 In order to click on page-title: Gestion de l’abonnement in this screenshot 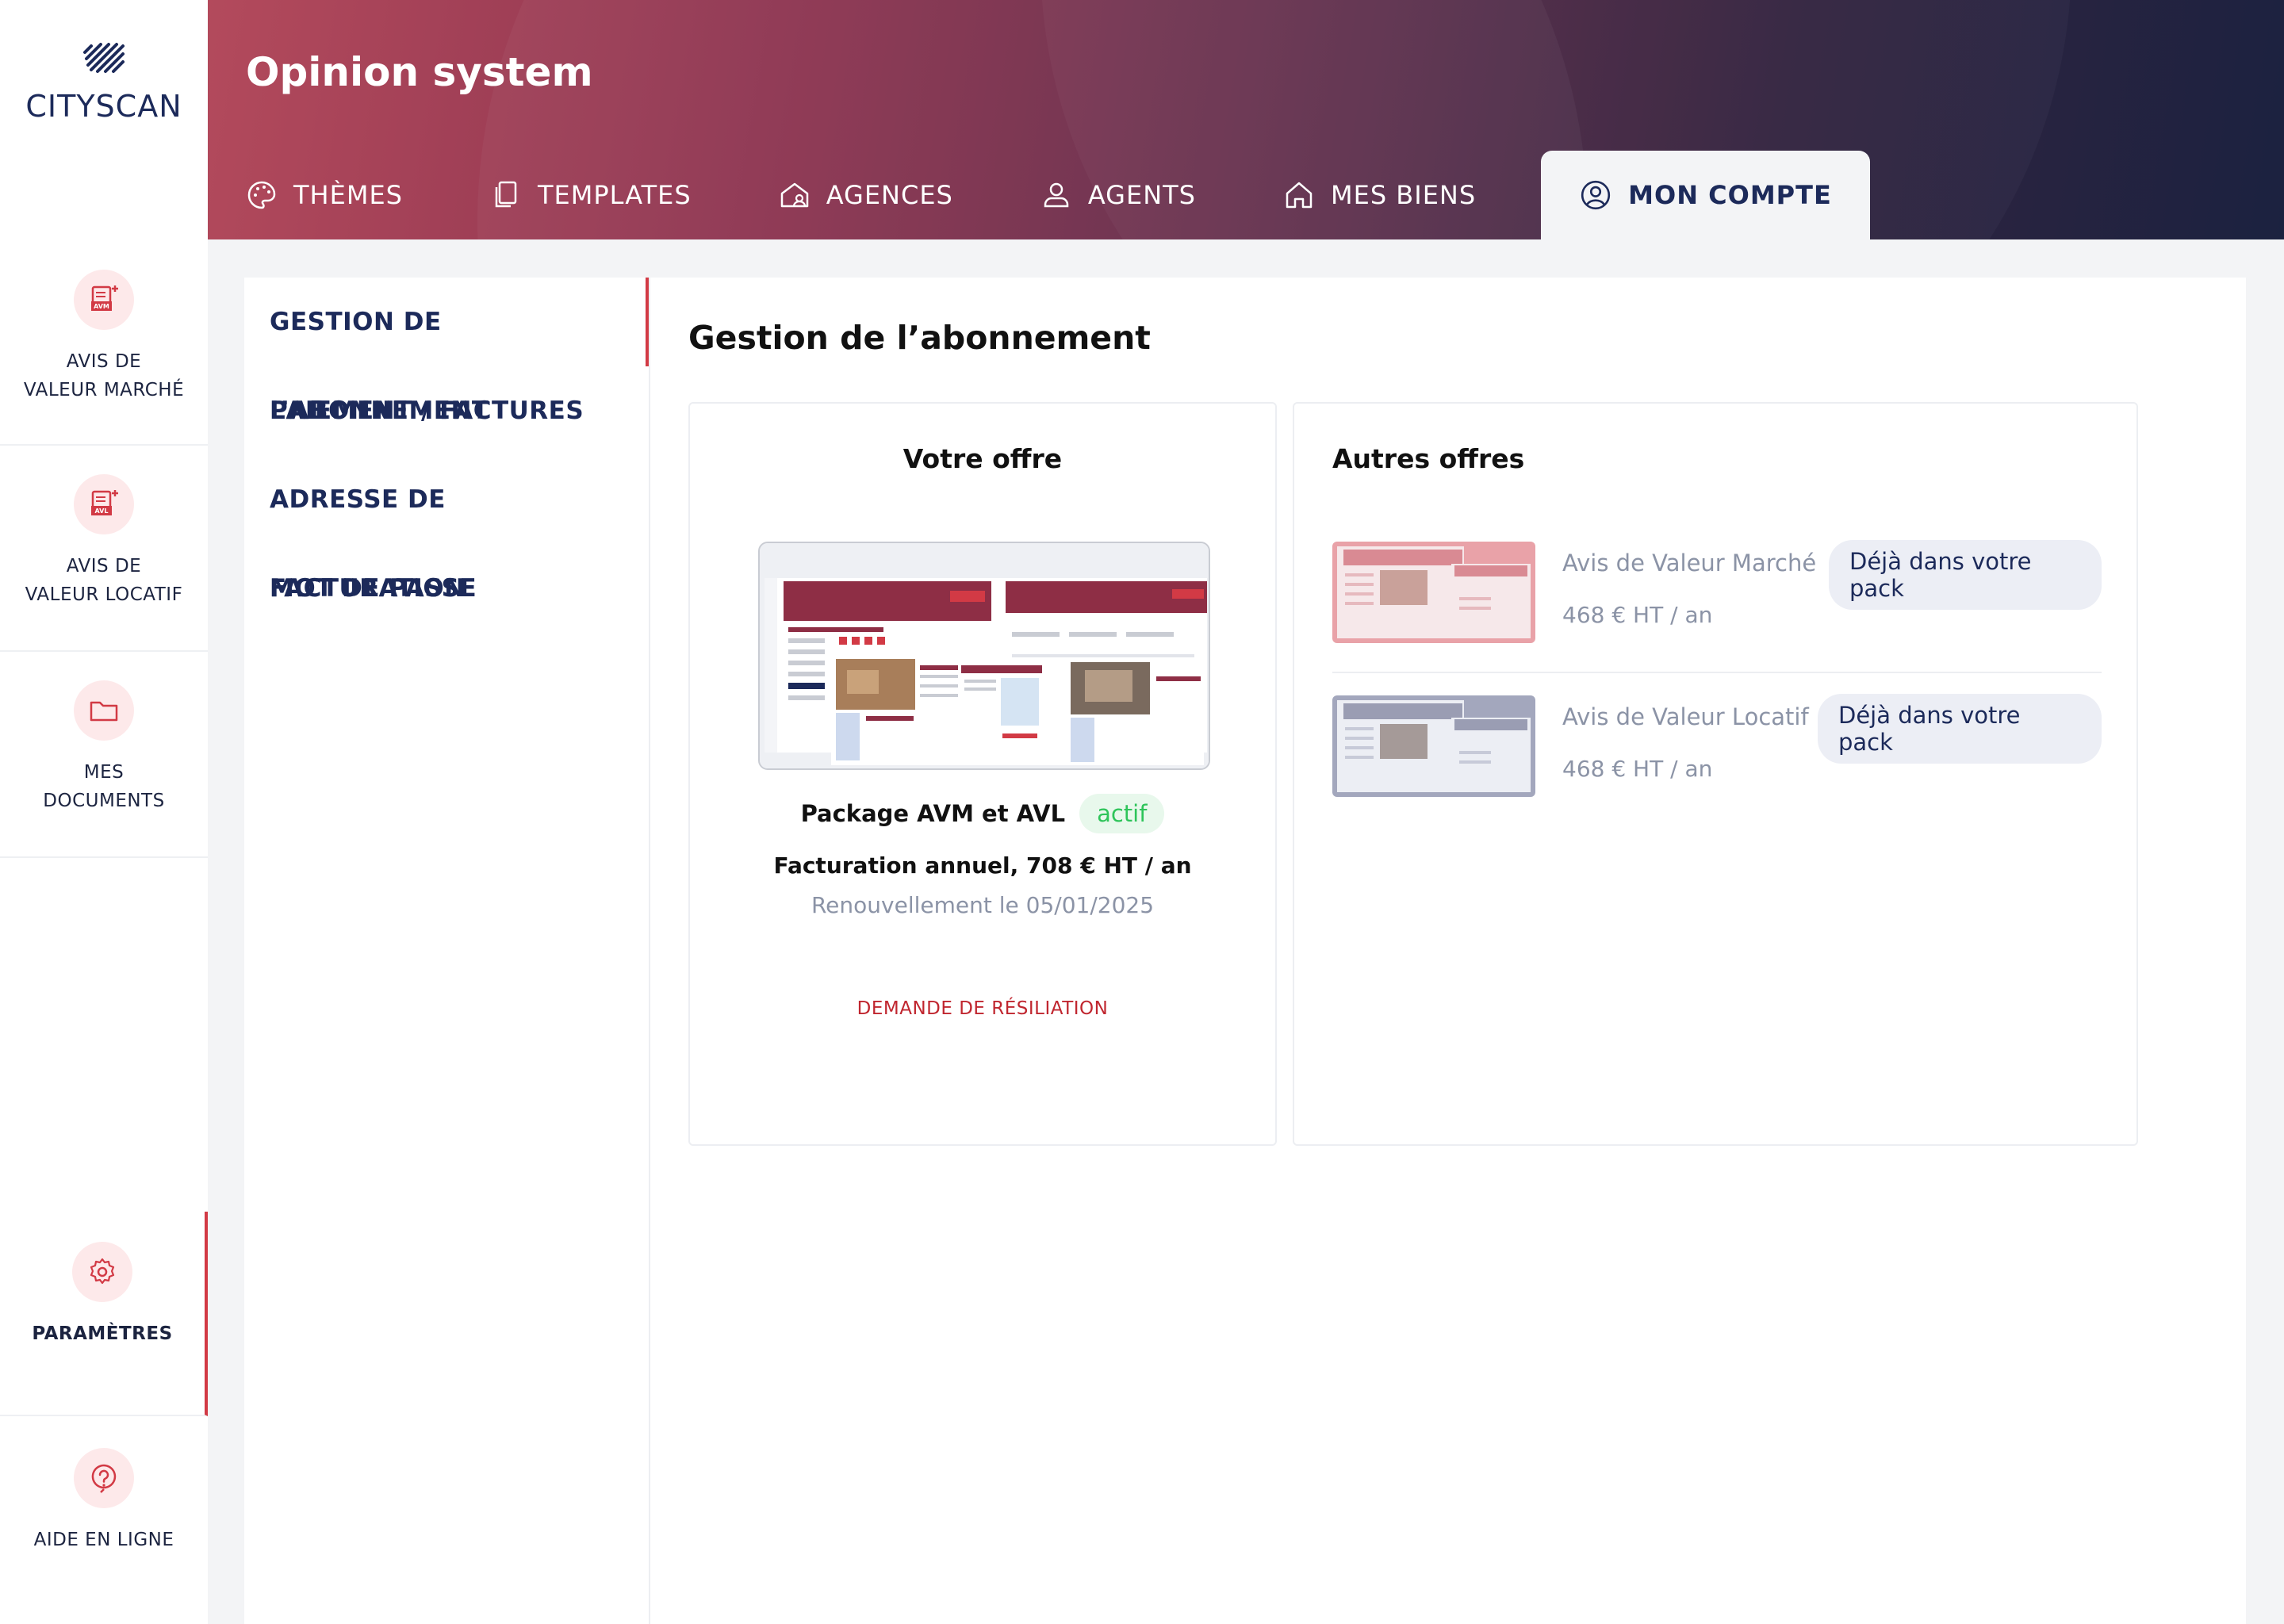, I will do `click(919, 338)`.